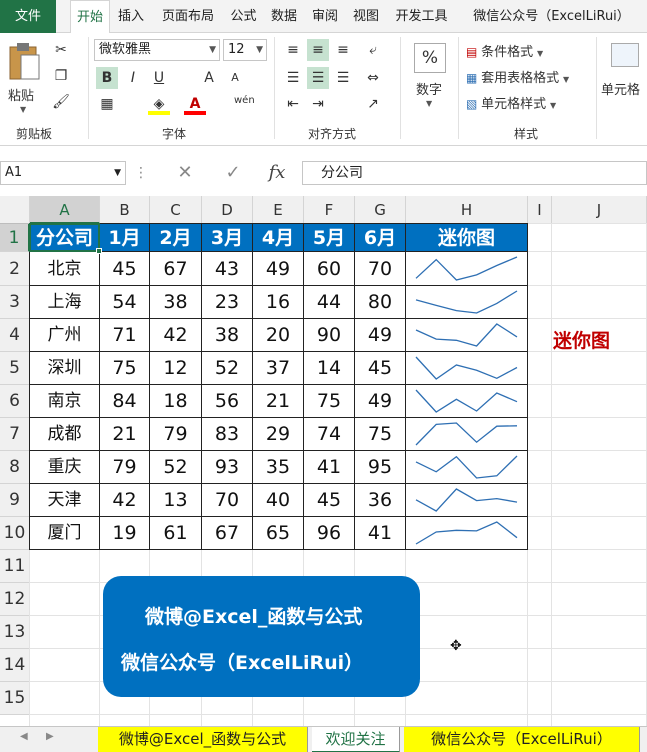  Describe the element at coordinates (159, 104) in the screenshot. I see `fill-color-icon: ◈` at that location.